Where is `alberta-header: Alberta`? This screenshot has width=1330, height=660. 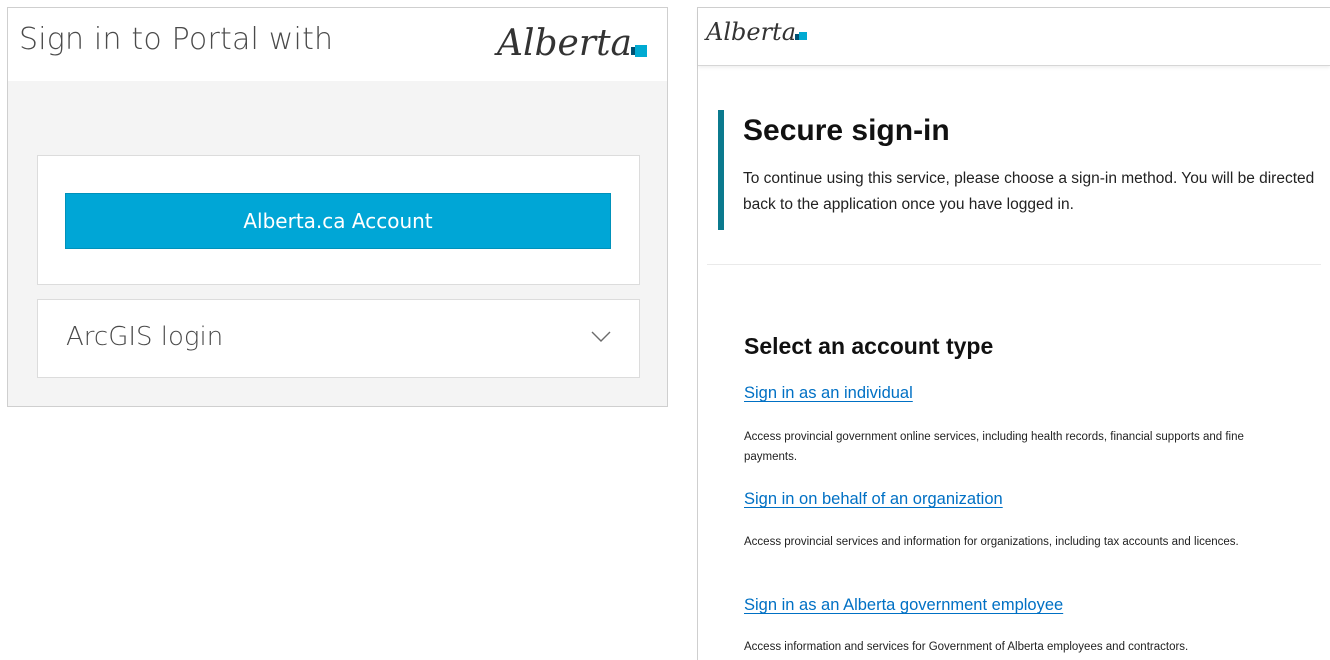 alberta-header: Alberta is located at coordinates (1014, 37).